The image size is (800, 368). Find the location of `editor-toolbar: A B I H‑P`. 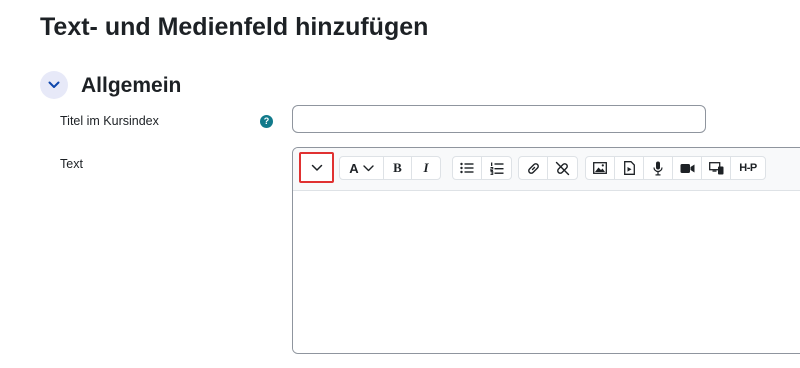

editor-toolbar: A B I H‑P is located at coordinates (546, 169).